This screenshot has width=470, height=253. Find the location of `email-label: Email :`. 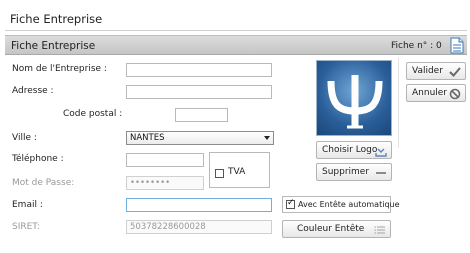

email-label: Email : is located at coordinates (27, 205).